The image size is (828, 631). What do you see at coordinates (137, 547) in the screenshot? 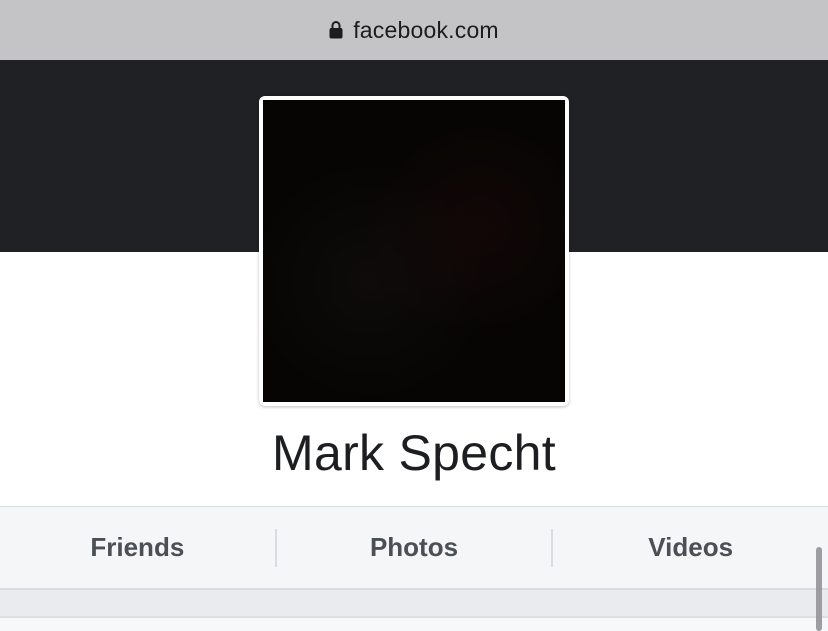
I see `tab-friends: Friends` at bounding box center [137, 547].